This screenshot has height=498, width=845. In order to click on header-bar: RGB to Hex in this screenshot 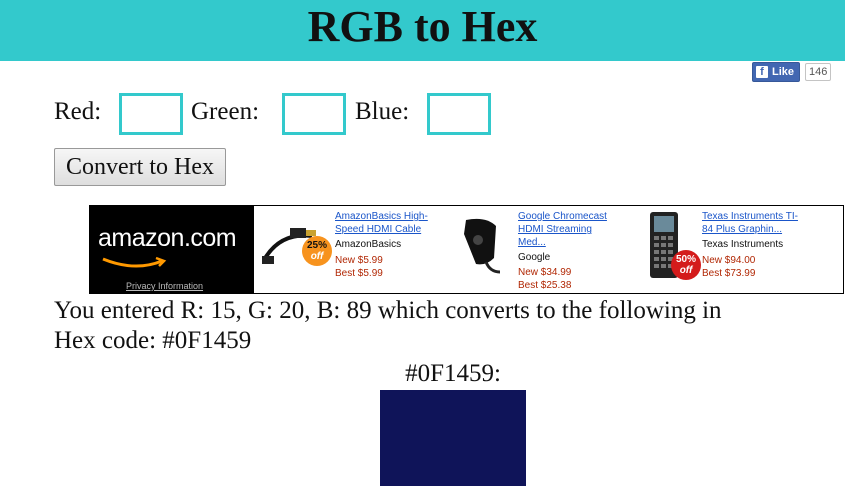, I will do `click(422, 30)`.